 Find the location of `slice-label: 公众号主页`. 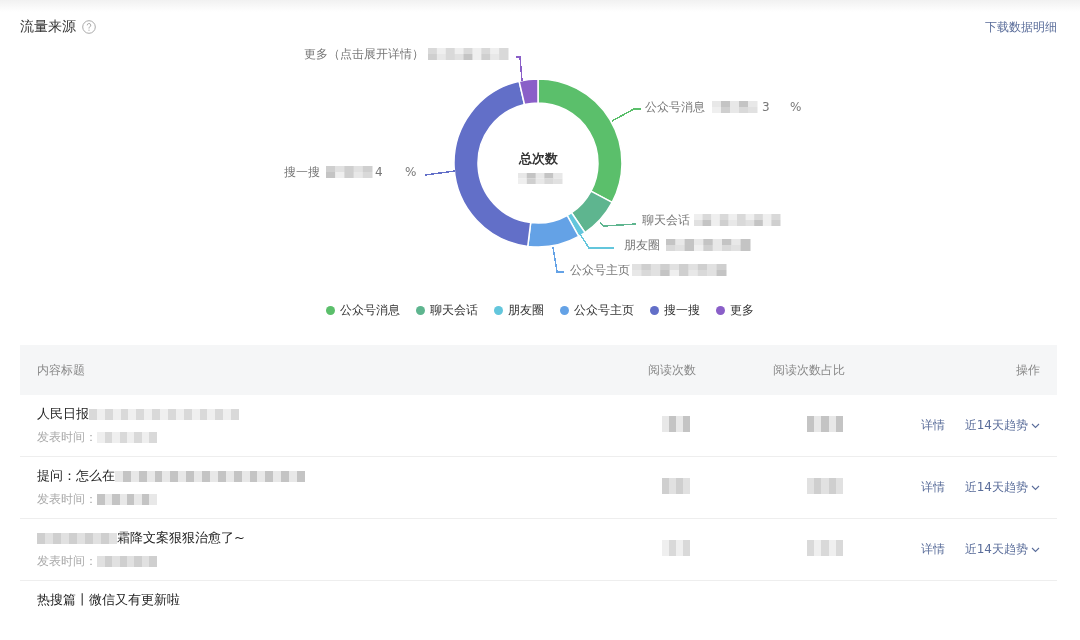

slice-label: 公众号主页 is located at coordinates (600, 270).